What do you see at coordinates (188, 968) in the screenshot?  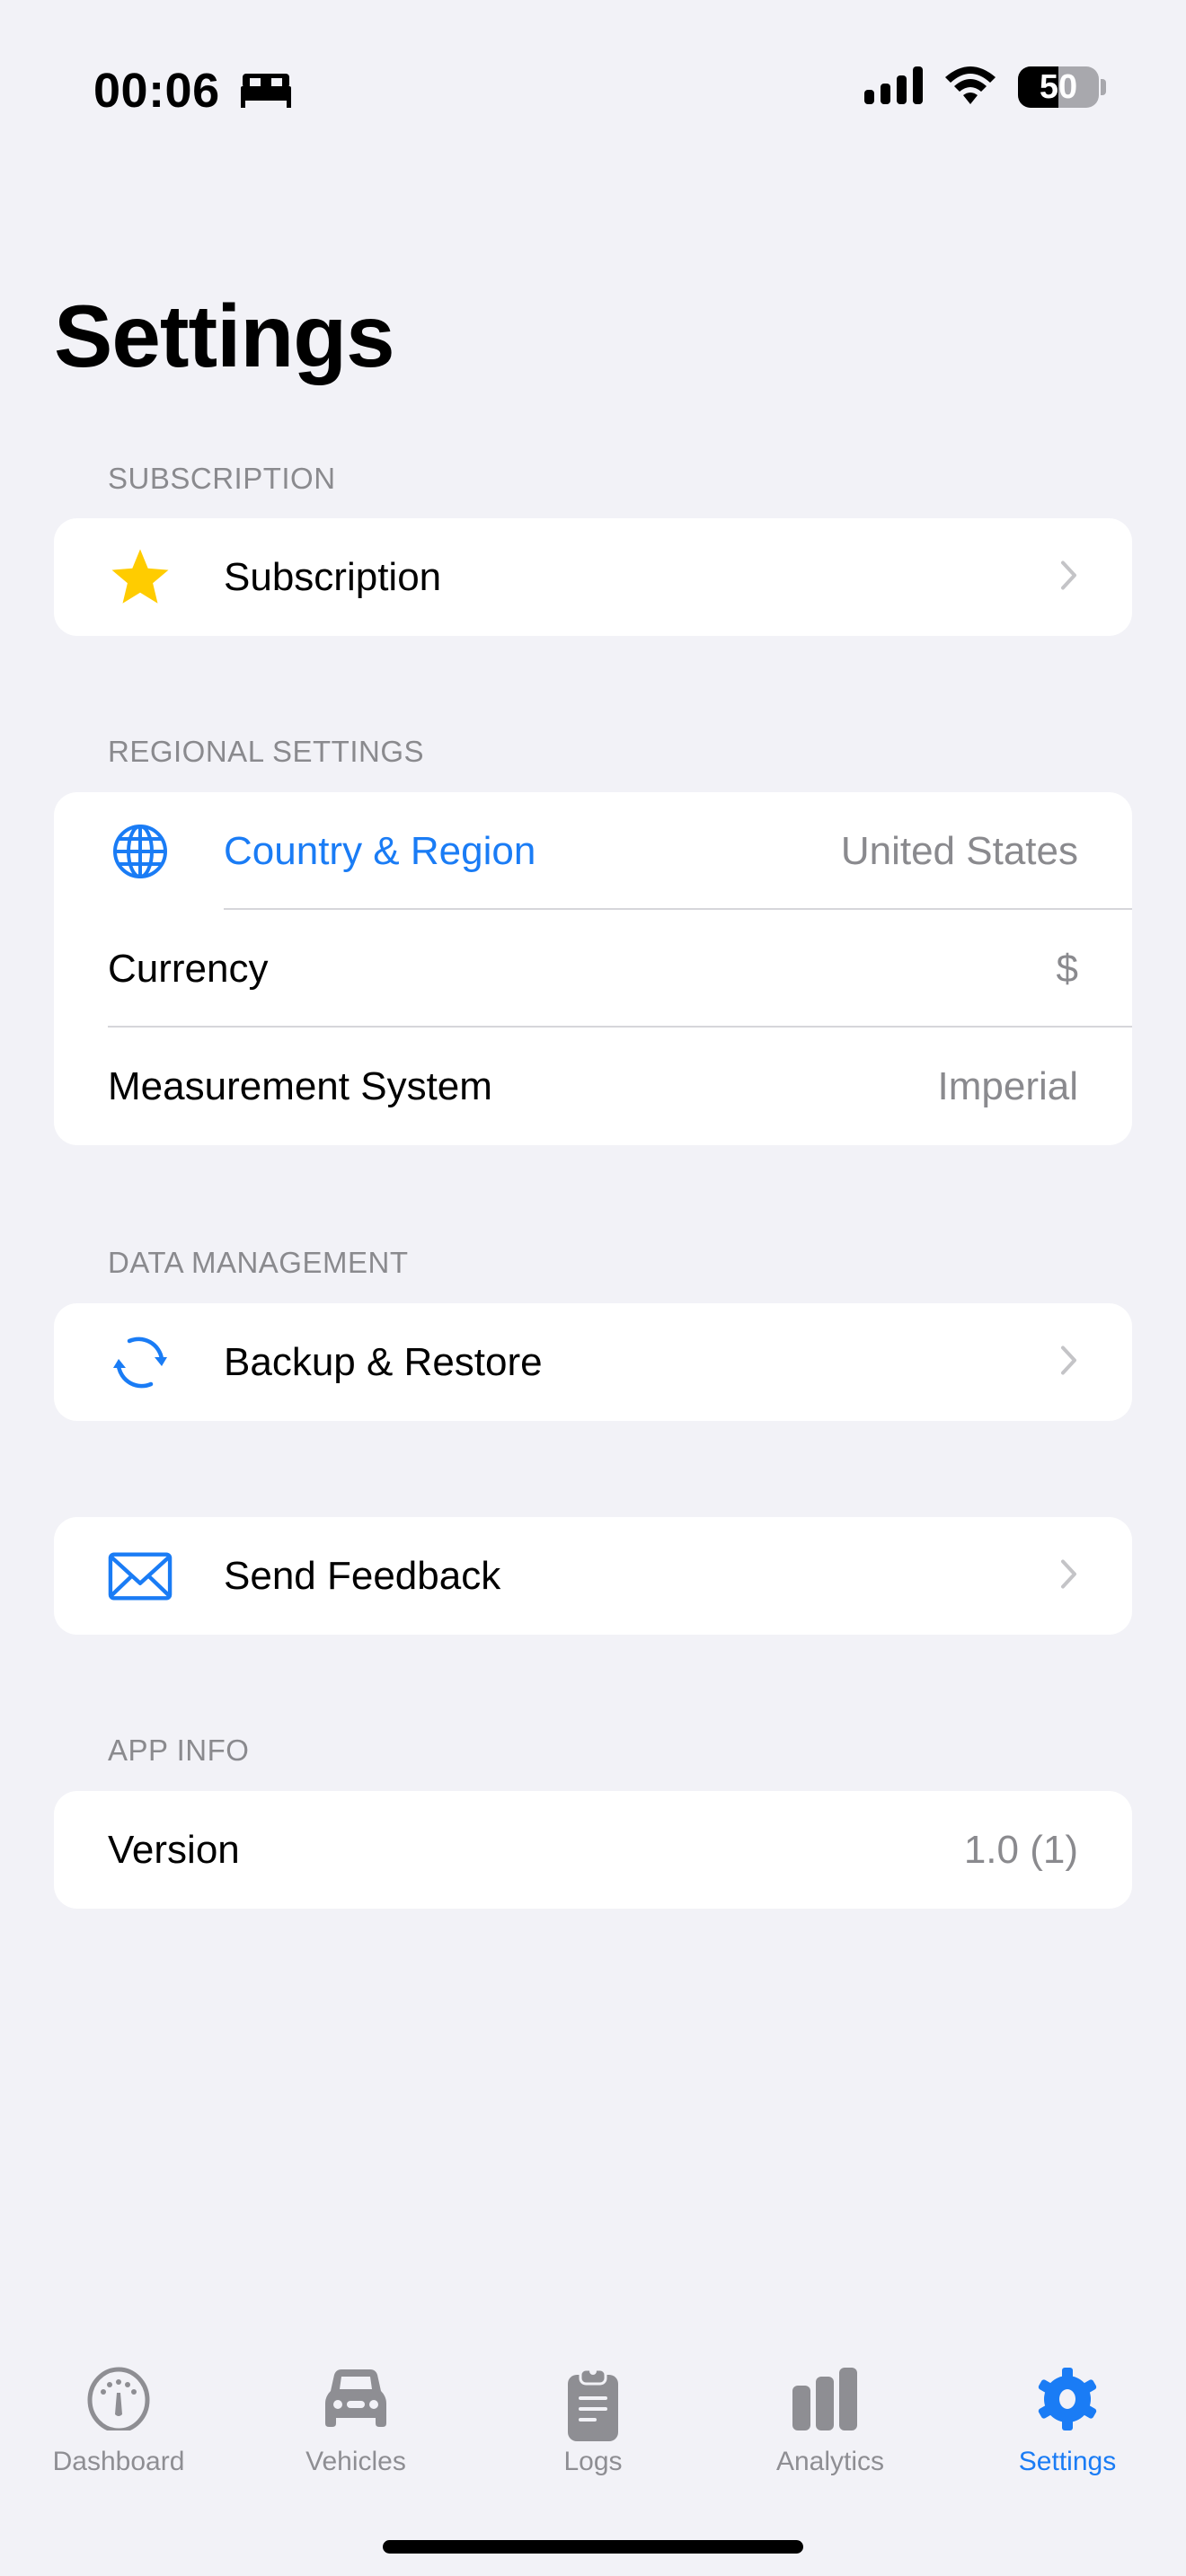 I see `currency-label: Currency` at bounding box center [188, 968].